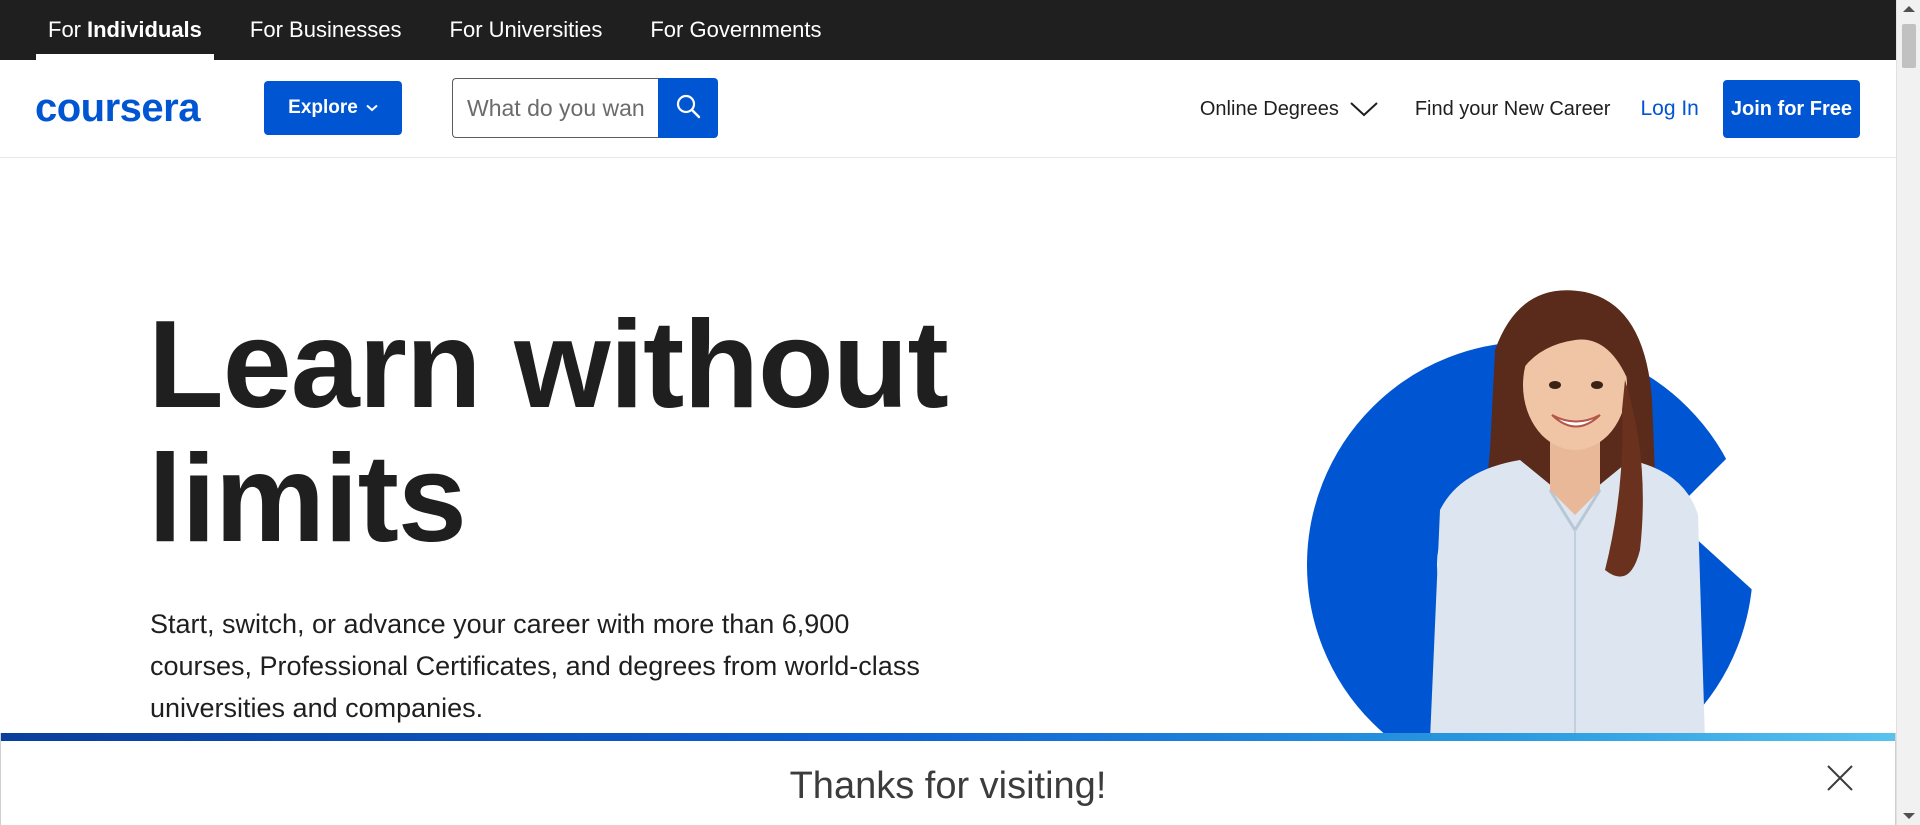 The image size is (1920, 825). What do you see at coordinates (1909, 816) in the screenshot?
I see `scroll-down-icon` at bounding box center [1909, 816].